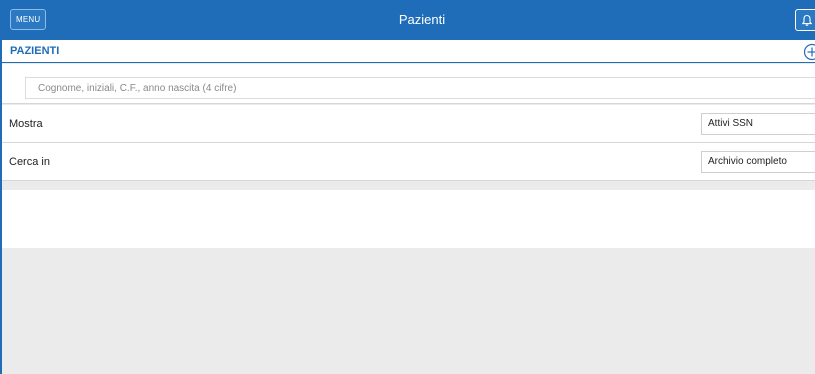  What do you see at coordinates (408, 124) in the screenshot?
I see `filter-row-mostra: Mostra Attivi SSN` at bounding box center [408, 124].